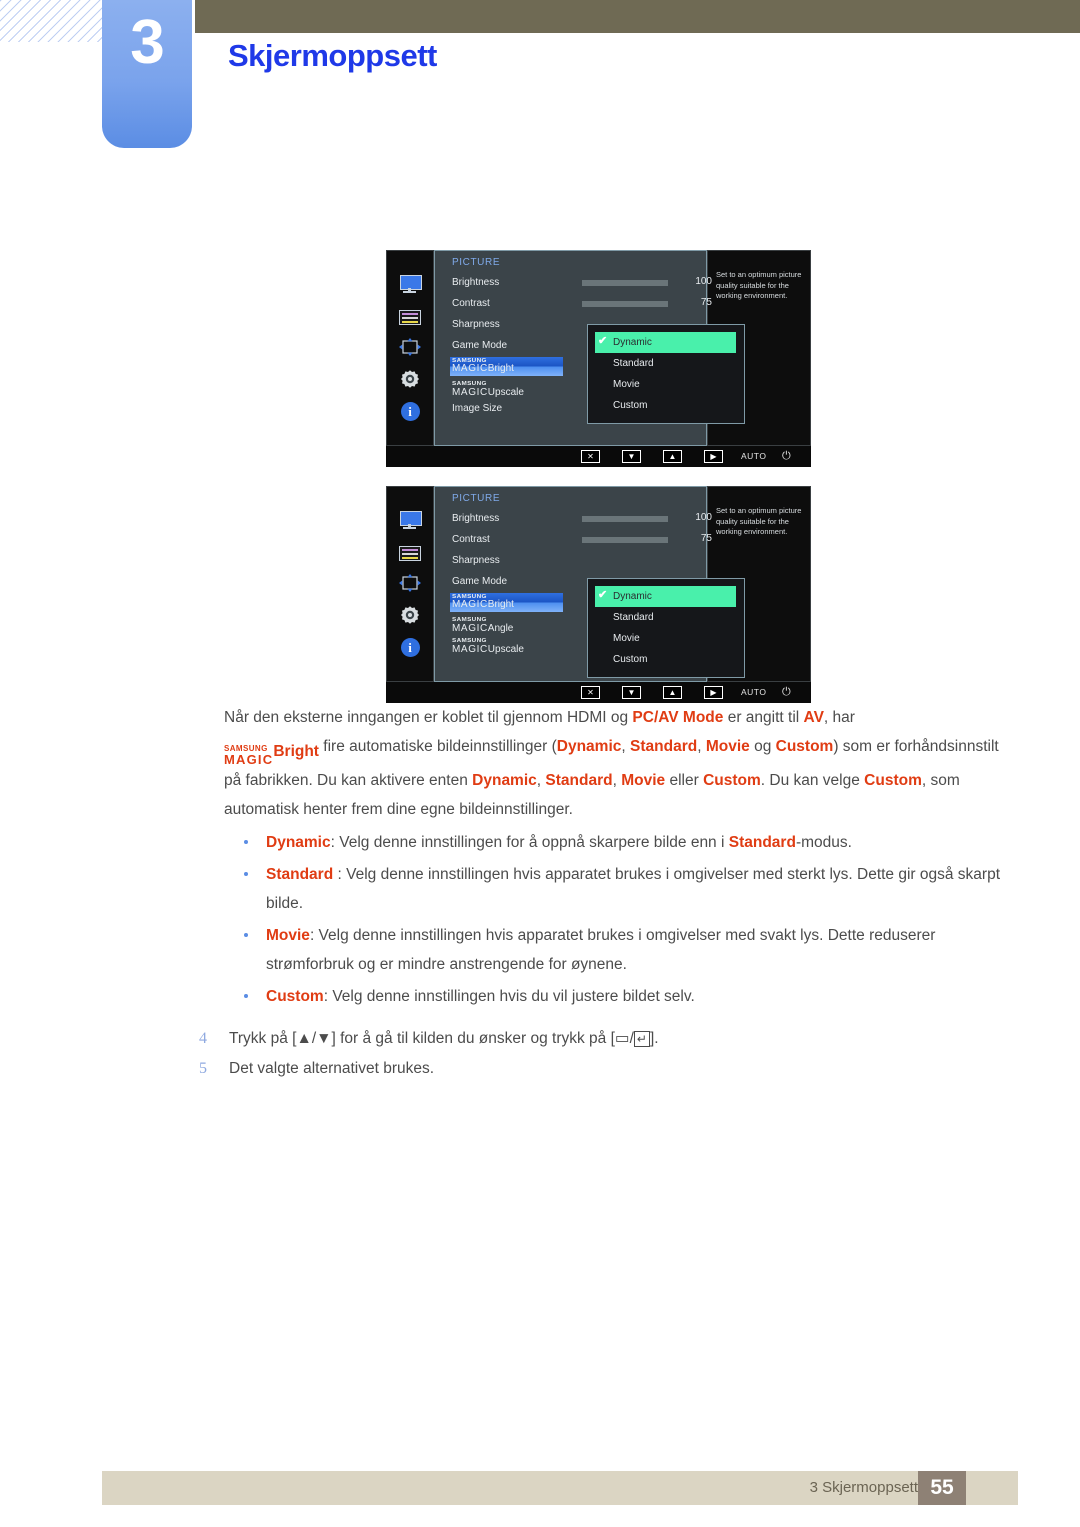 The height and width of the screenshot is (1527, 1080). Describe the element at coordinates (476, 518) in the screenshot. I see `osd-row-label: Brightness` at that location.